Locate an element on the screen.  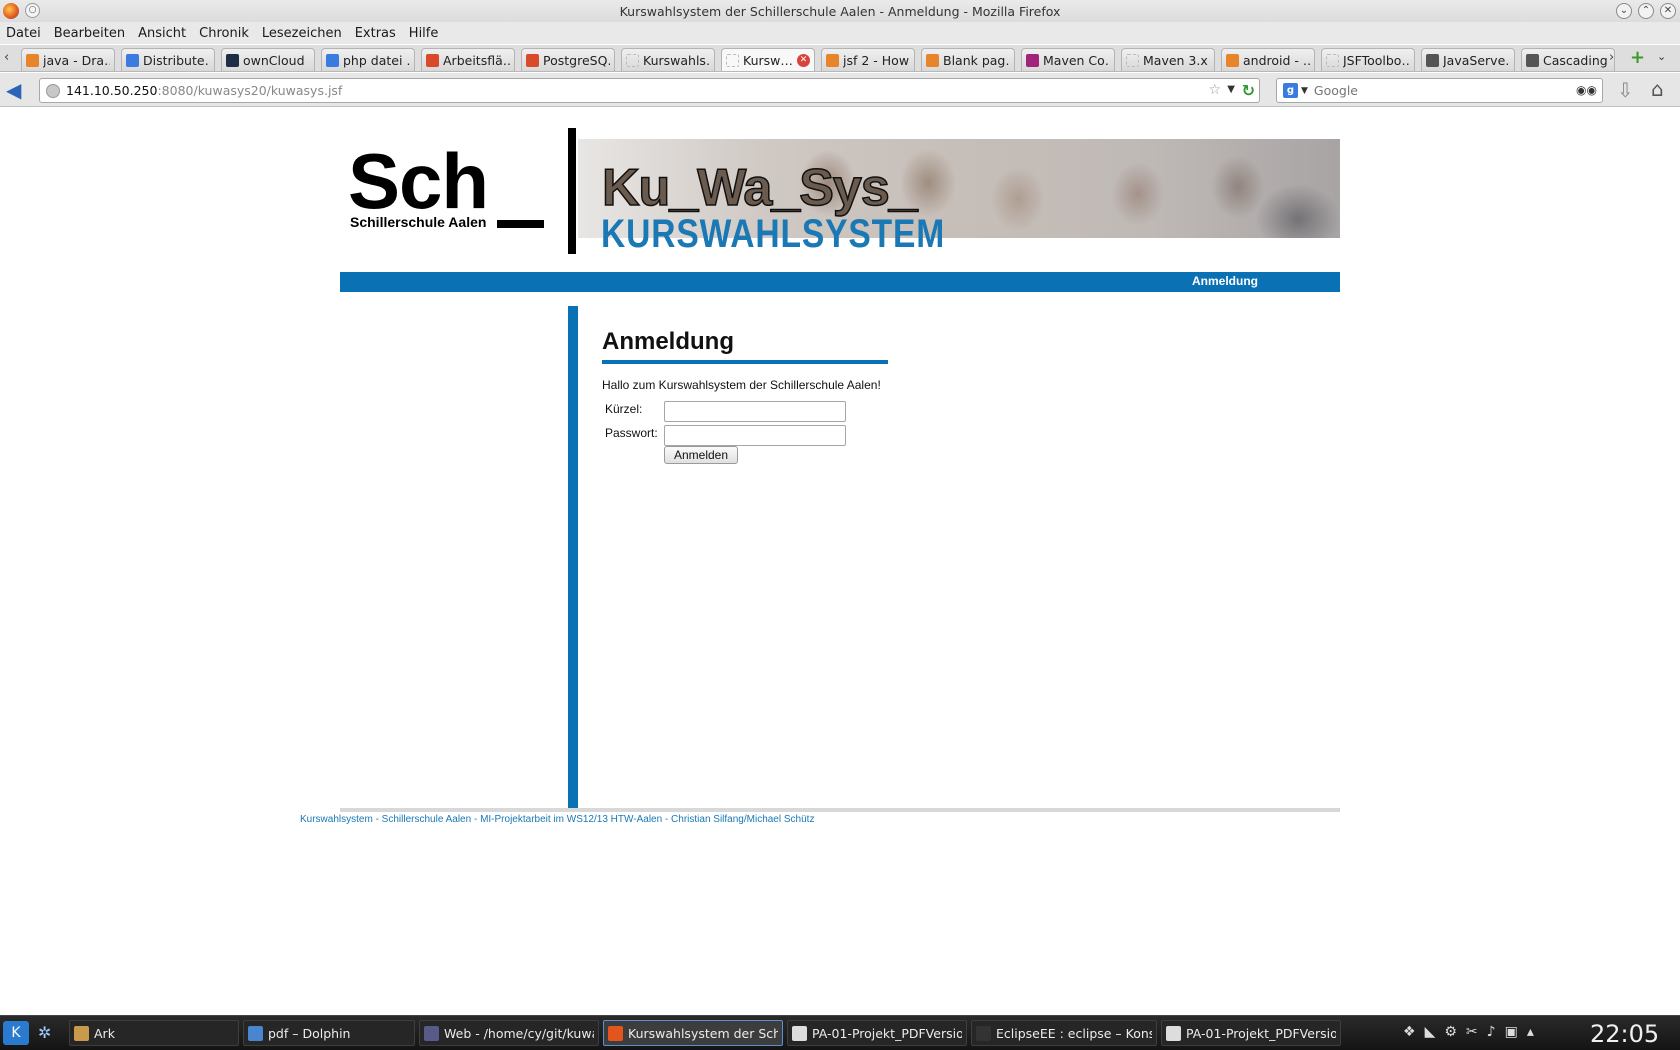
rss-icon: ◣ is located at coordinates (1430, 1032).